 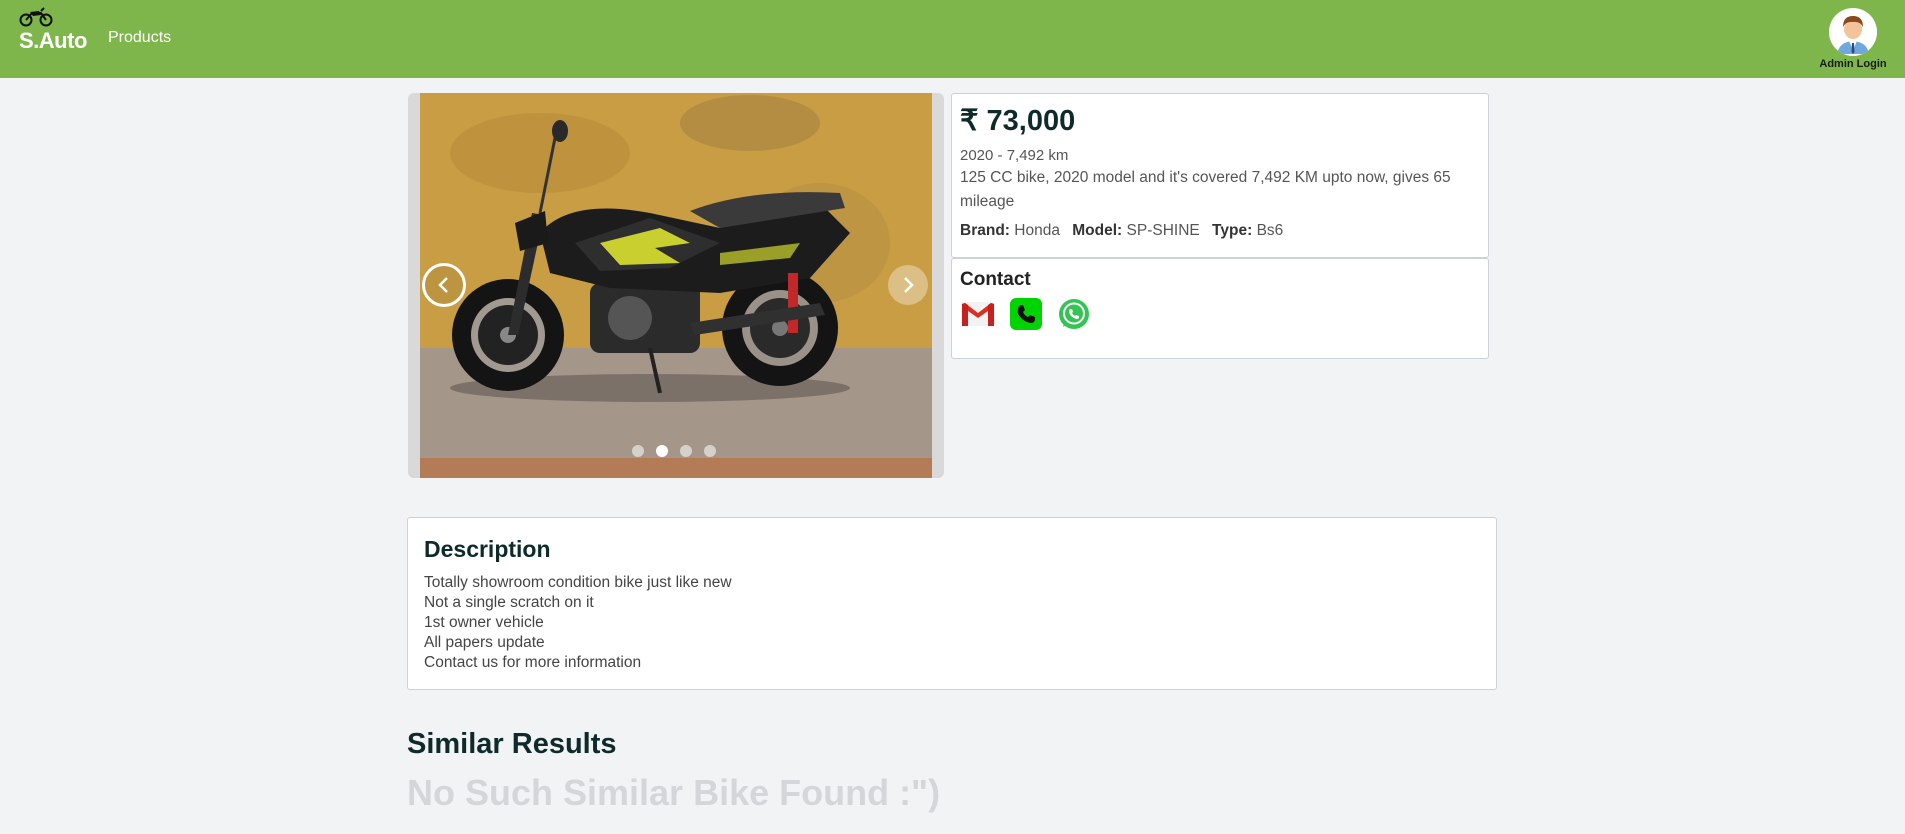 I want to click on admin-login-button: Admin Login, so click(x=1853, y=40).